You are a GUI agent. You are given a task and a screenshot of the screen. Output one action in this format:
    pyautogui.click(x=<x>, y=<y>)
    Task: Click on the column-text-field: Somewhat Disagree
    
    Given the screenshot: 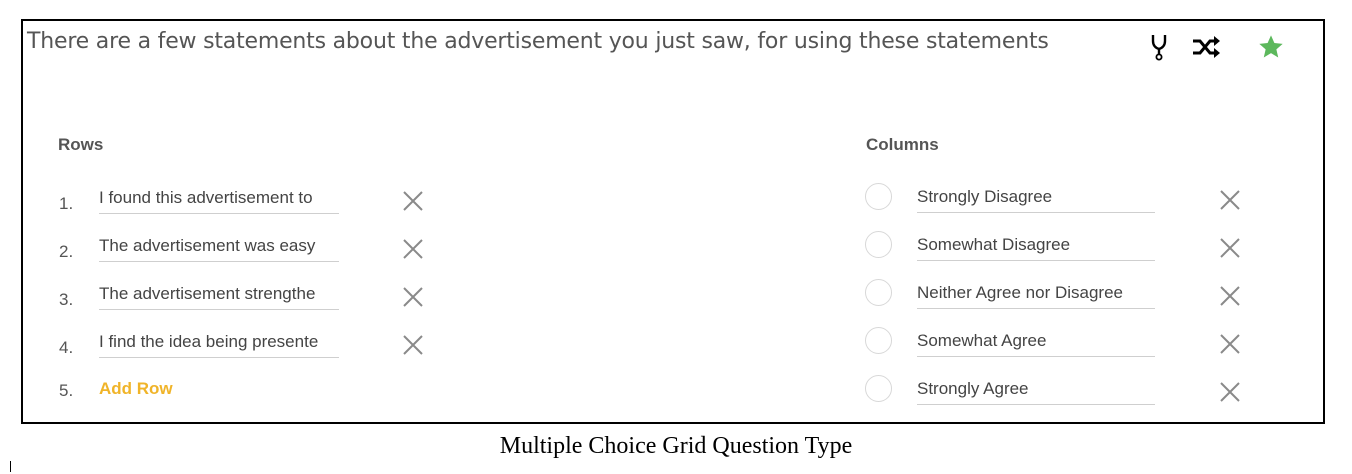 What is the action you would take?
    pyautogui.click(x=1036, y=246)
    